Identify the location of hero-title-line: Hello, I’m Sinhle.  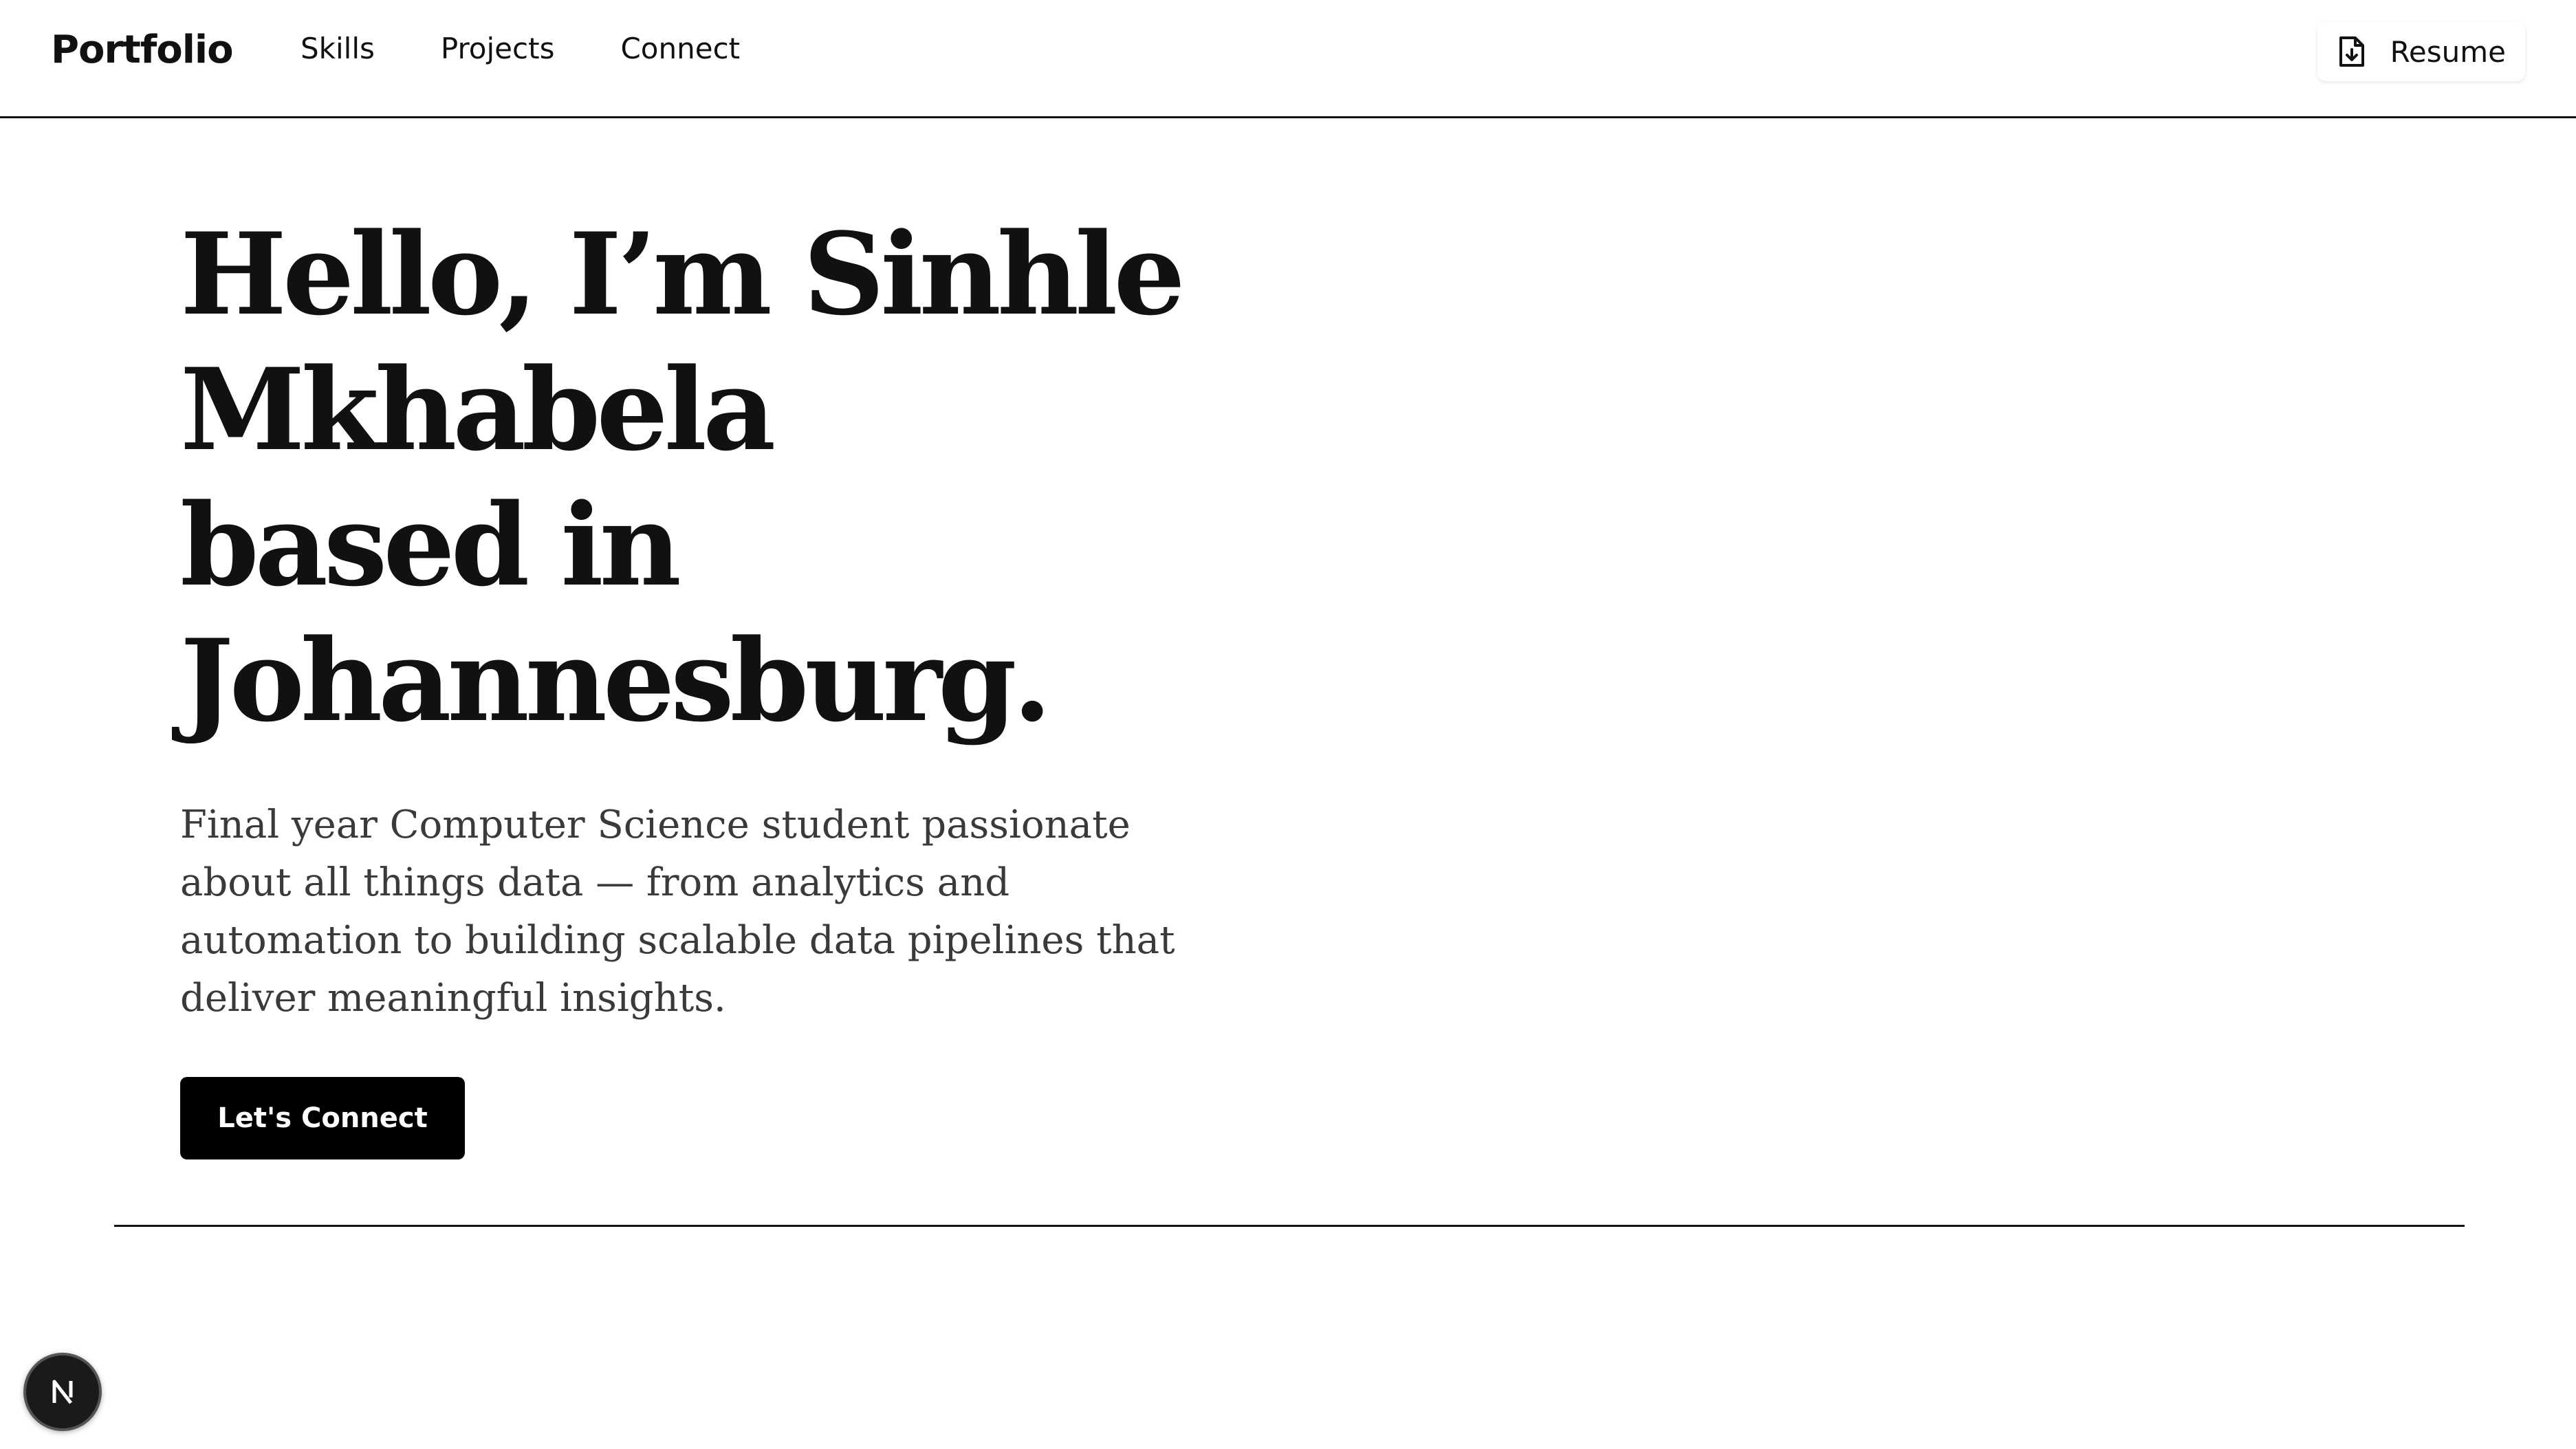
(683, 274).